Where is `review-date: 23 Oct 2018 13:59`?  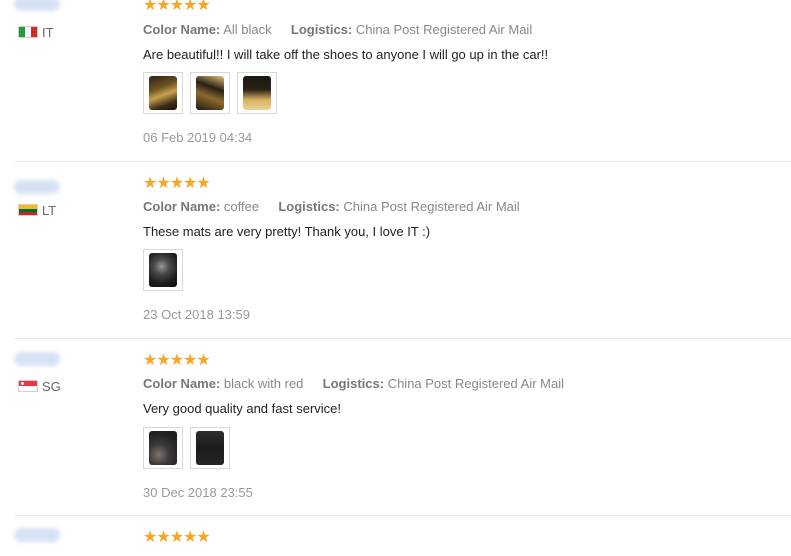
review-date: 23 Oct 2018 13:59 is located at coordinates (196, 314).